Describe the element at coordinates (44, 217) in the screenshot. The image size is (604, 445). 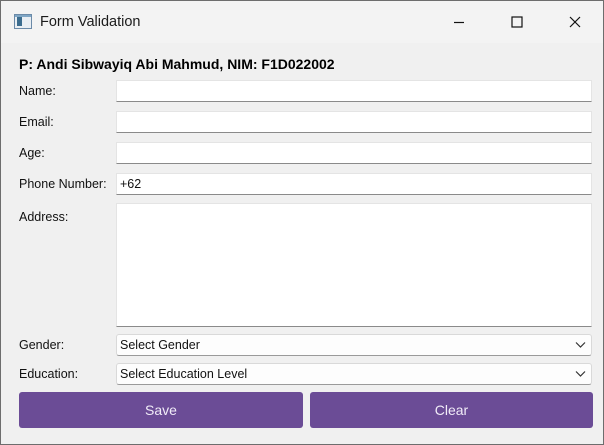
I see `address-label: Address:` at that location.